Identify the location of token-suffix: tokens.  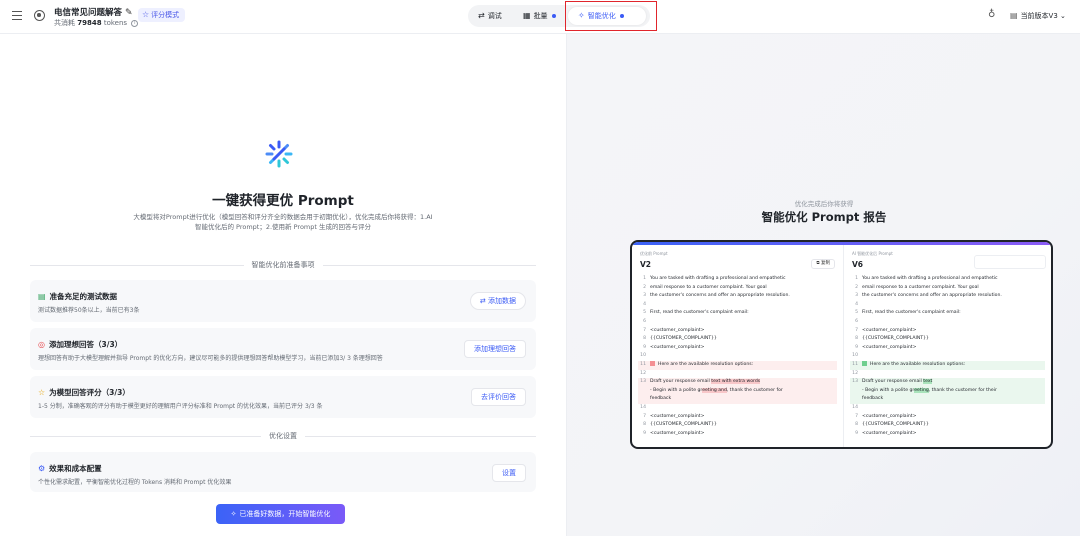
(115, 23).